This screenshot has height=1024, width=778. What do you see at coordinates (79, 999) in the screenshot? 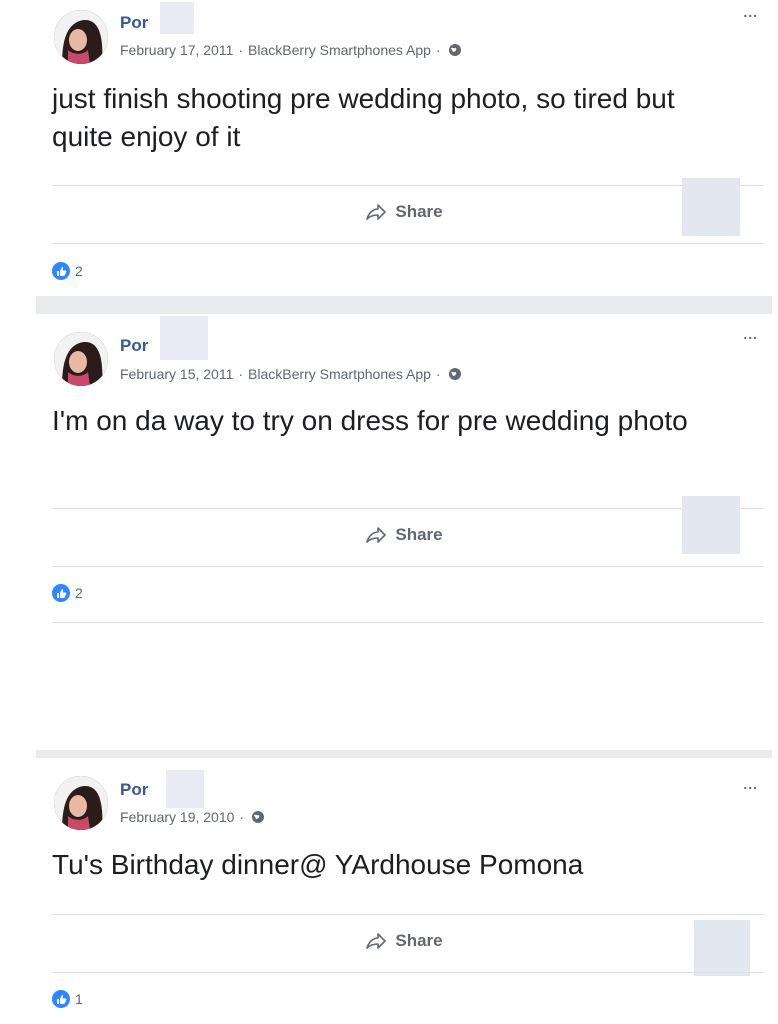
I see `like-count: 1` at bounding box center [79, 999].